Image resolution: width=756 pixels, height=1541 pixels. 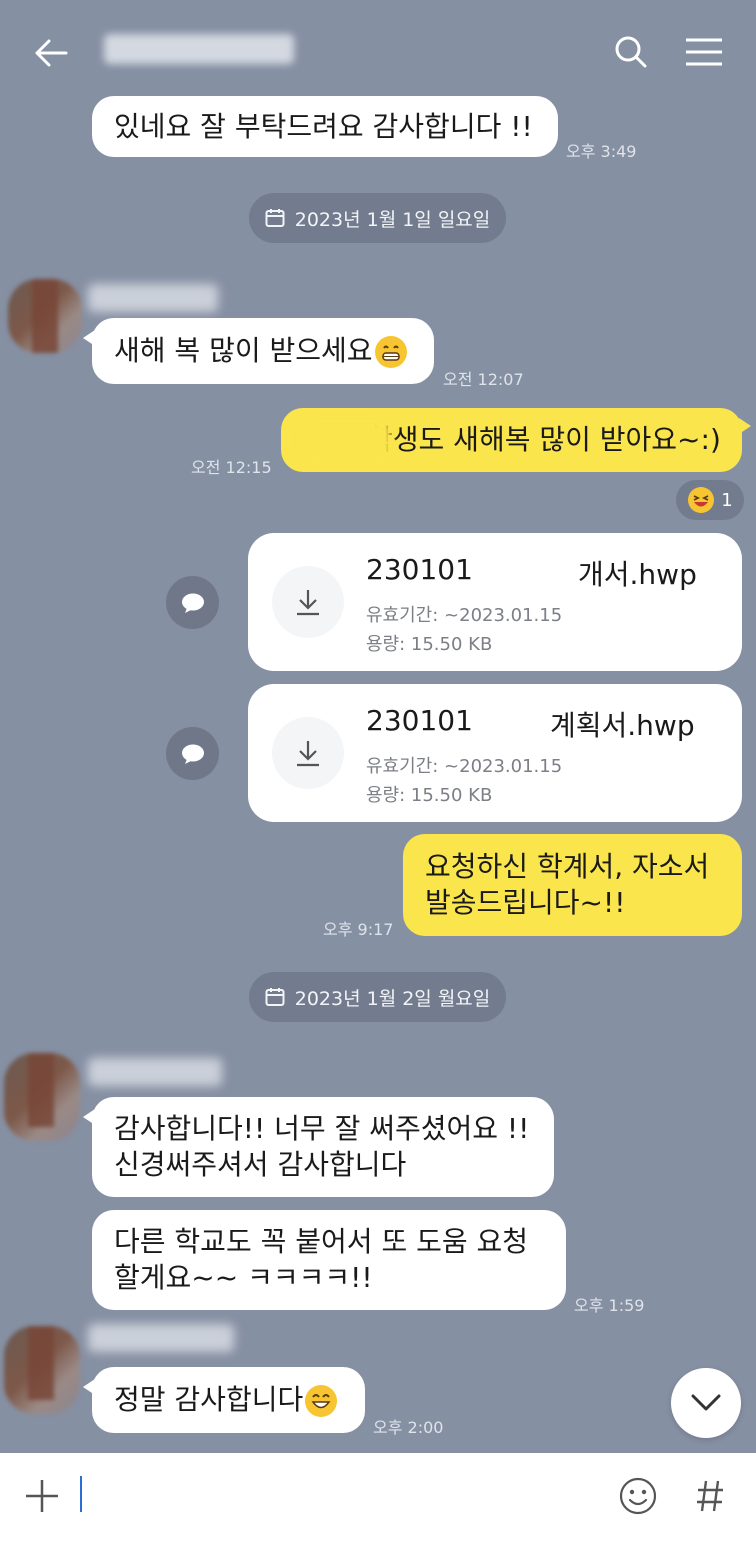 What do you see at coordinates (483, 379) in the screenshot?
I see `message-time: 오전 12:07` at bounding box center [483, 379].